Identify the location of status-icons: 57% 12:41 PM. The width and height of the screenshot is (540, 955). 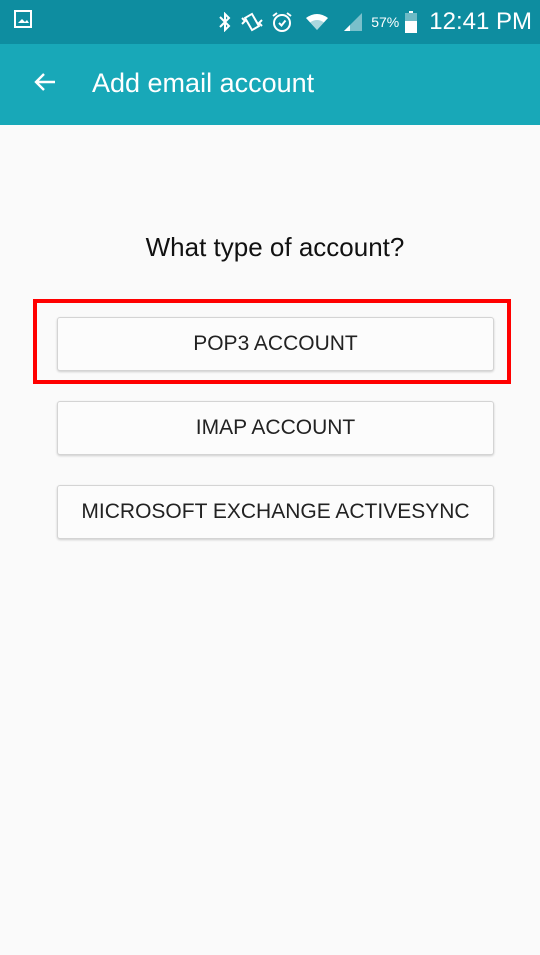
(374, 22).